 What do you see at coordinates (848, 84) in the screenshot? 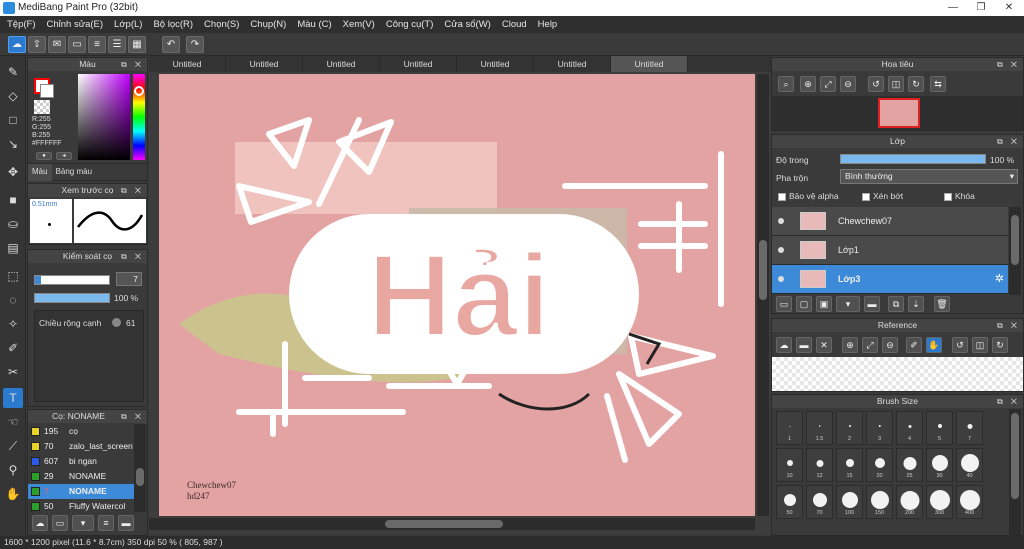
I see `zoom-out-icon: ⊖` at bounding box center [848, 84].